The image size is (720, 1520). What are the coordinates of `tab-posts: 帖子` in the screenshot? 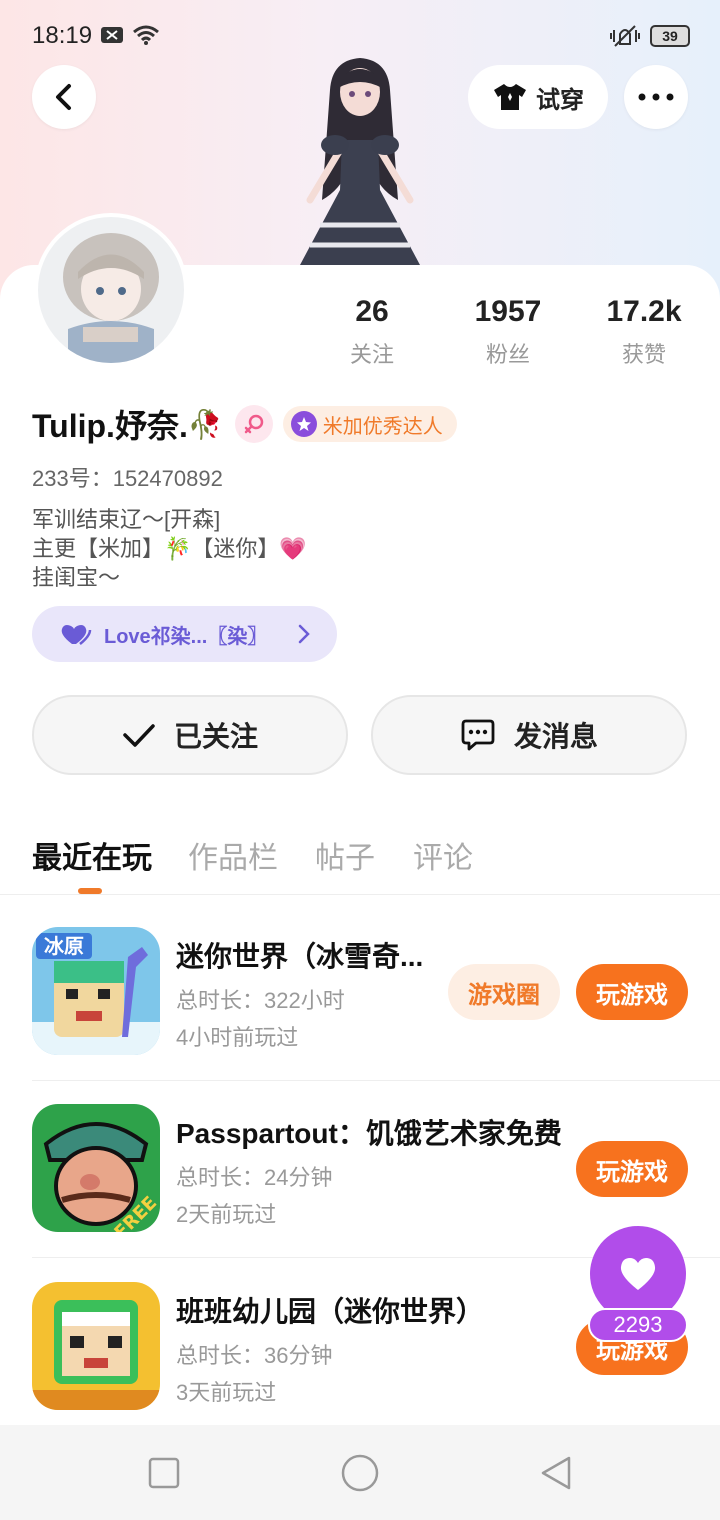 It's located at (345, 855).